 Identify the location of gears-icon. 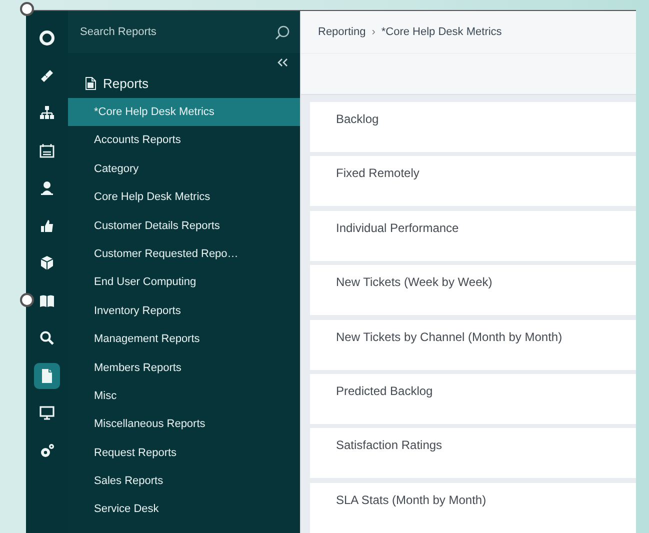
(47, 450).